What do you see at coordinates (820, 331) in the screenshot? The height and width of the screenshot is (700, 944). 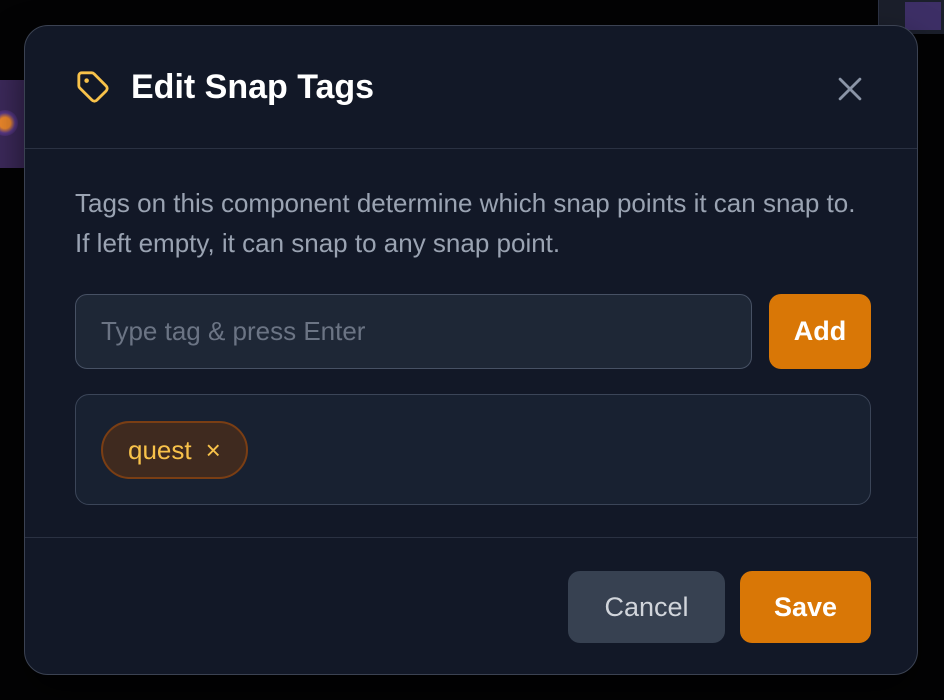 I see `add-tag-button: Add` at bounding box center [820, 331].